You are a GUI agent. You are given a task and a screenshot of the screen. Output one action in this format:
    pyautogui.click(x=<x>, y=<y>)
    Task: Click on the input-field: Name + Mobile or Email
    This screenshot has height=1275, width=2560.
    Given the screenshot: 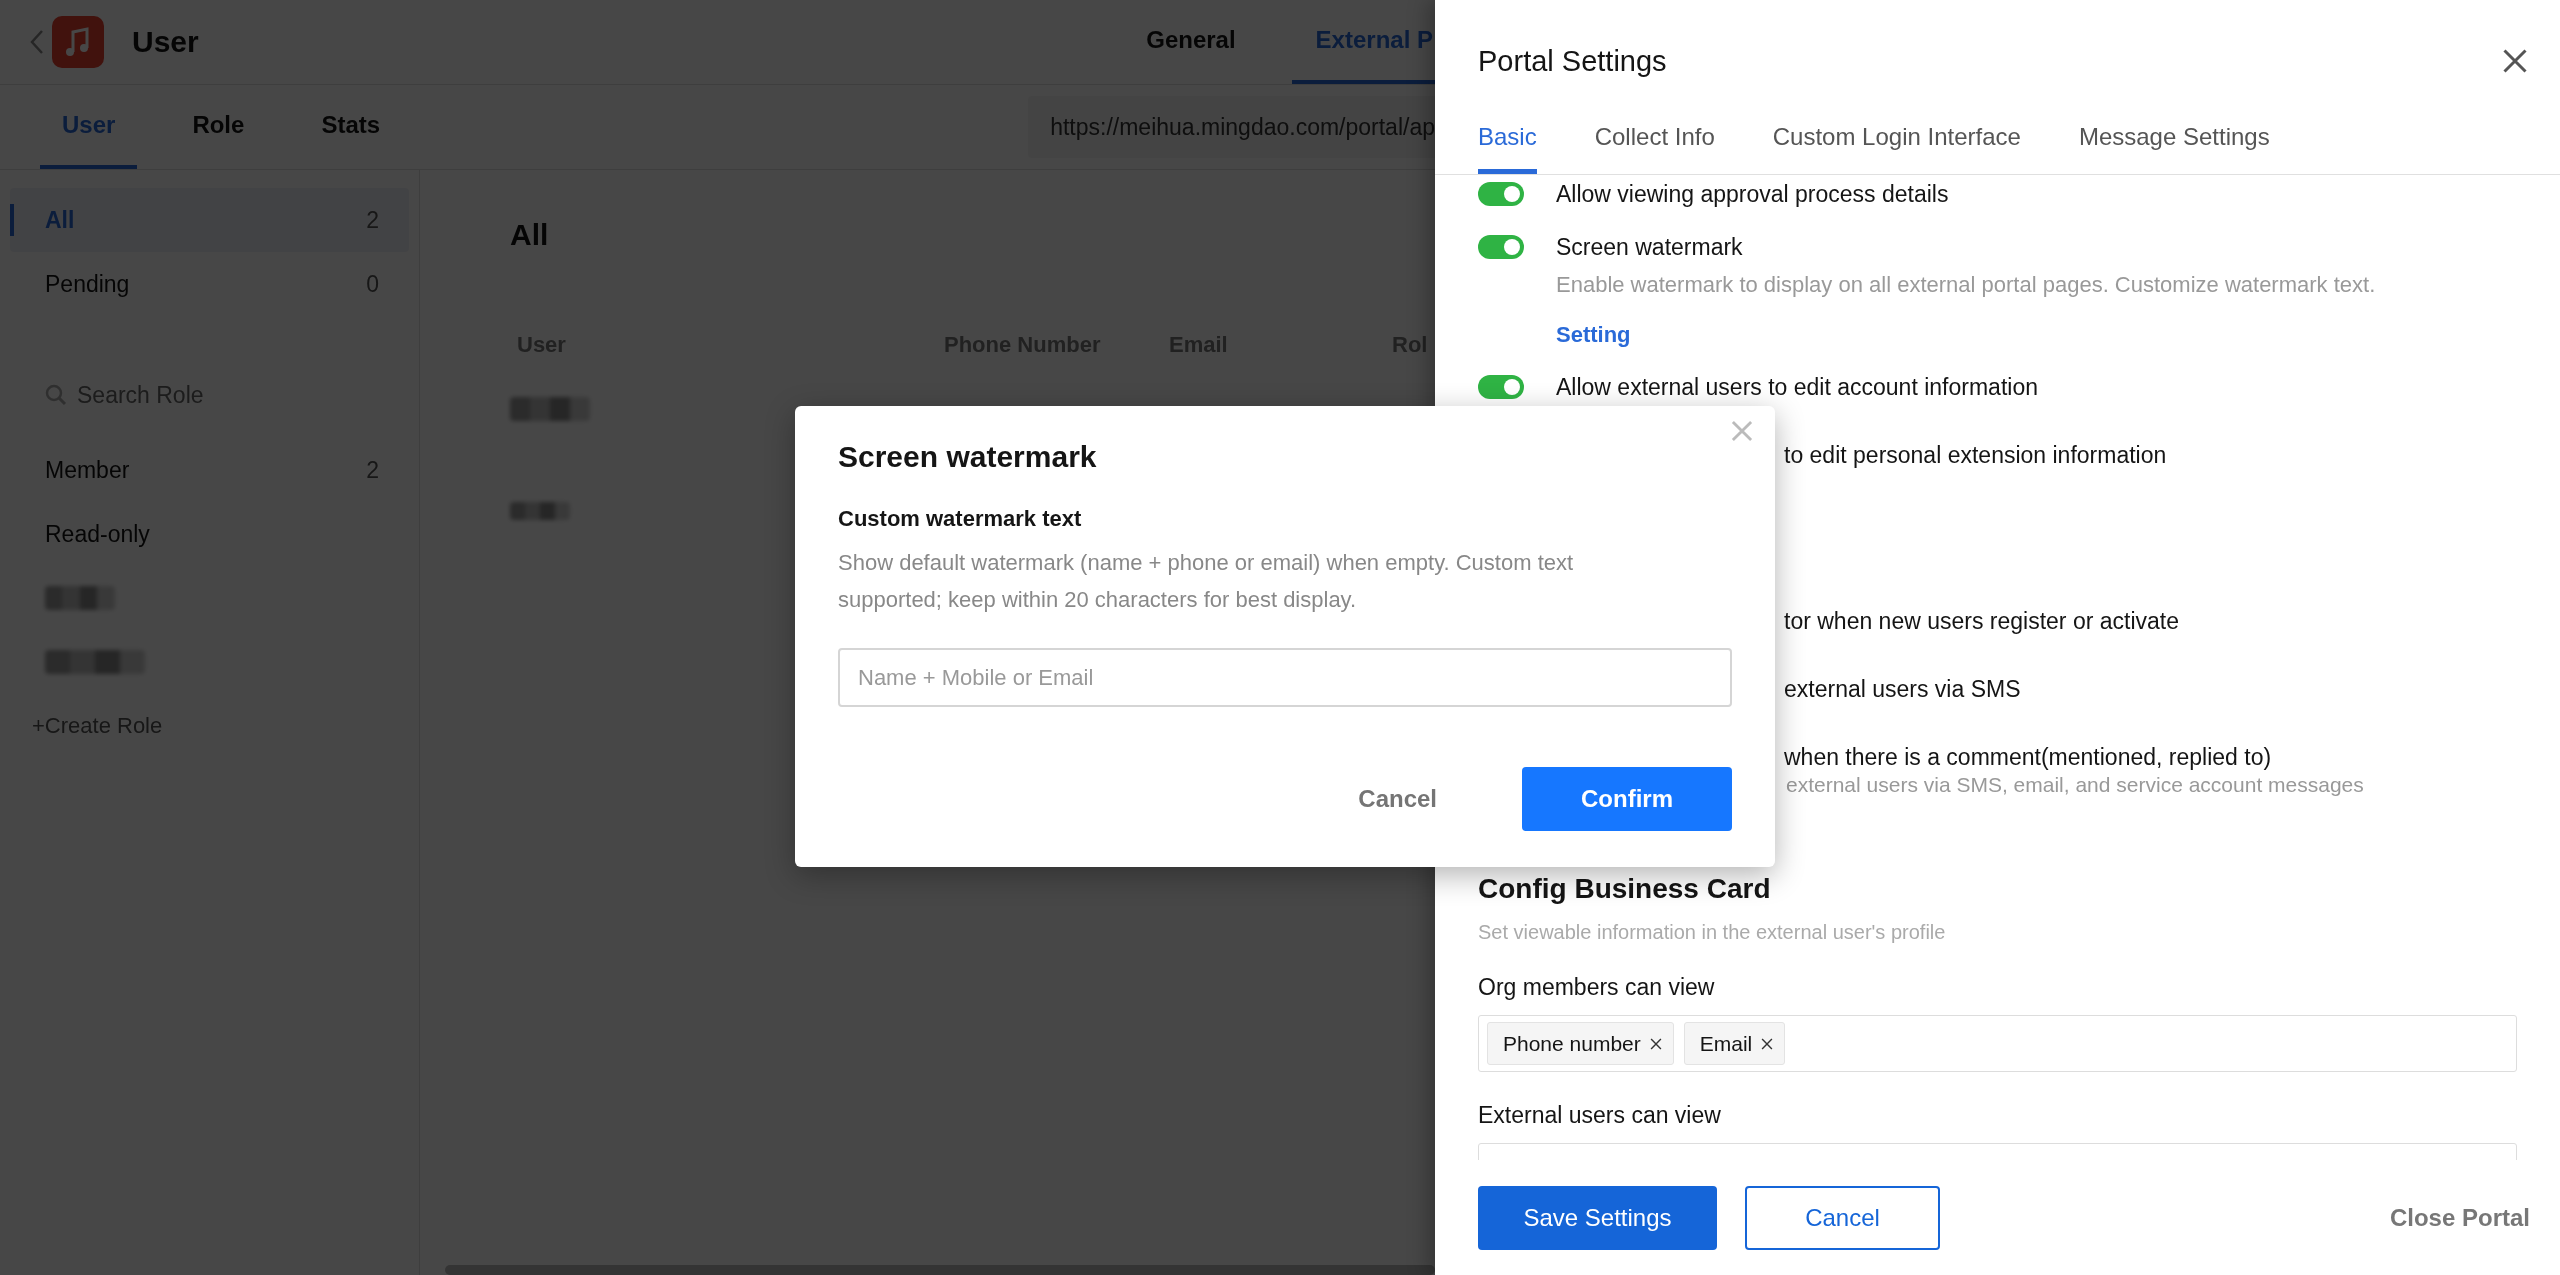 What is the action you would take?
    pyautogui.click(x=1285, y=677)
    